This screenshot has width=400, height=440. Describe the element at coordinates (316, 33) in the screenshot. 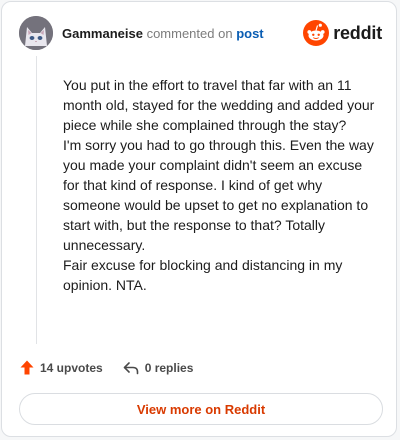

I see `reddit-snoo-icon` at that location.